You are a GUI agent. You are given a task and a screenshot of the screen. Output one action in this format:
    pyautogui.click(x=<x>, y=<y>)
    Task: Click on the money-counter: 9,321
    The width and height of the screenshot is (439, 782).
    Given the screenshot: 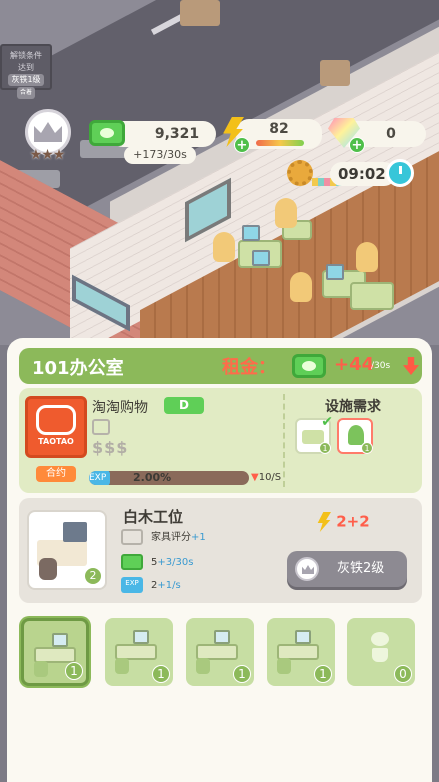 What is the action you would take?
    pyautogui.click(x=163, y=134)
    